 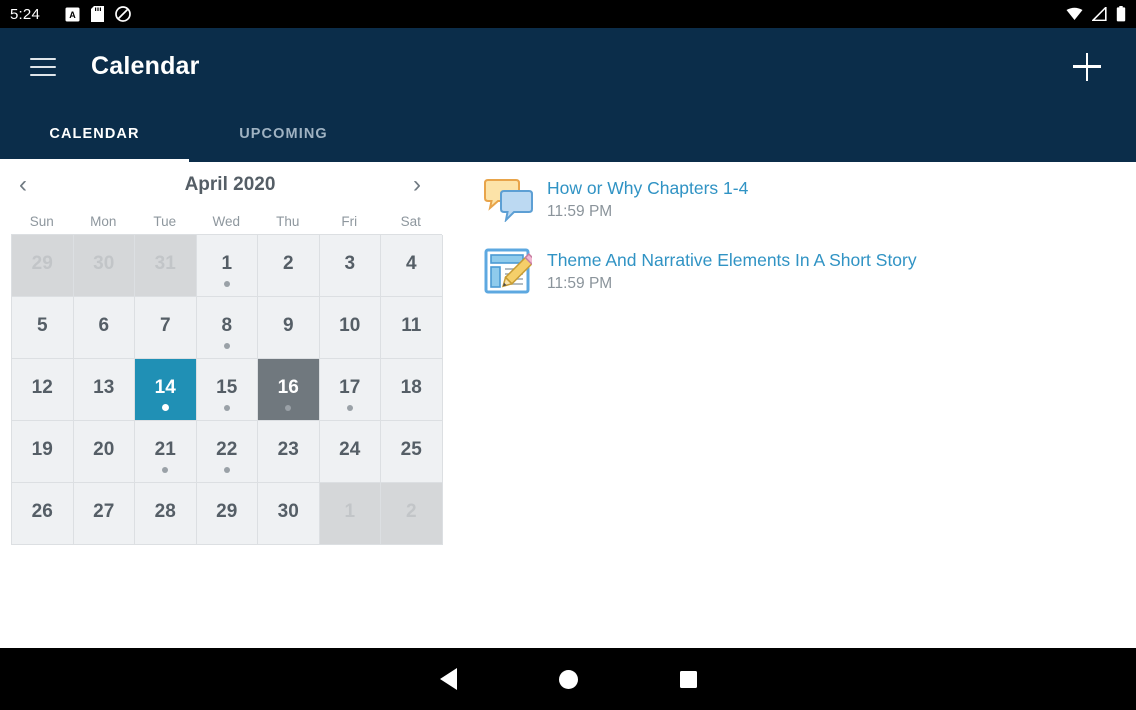 I want to click on calendar-day-number: 22, so click(x=227, y=449).